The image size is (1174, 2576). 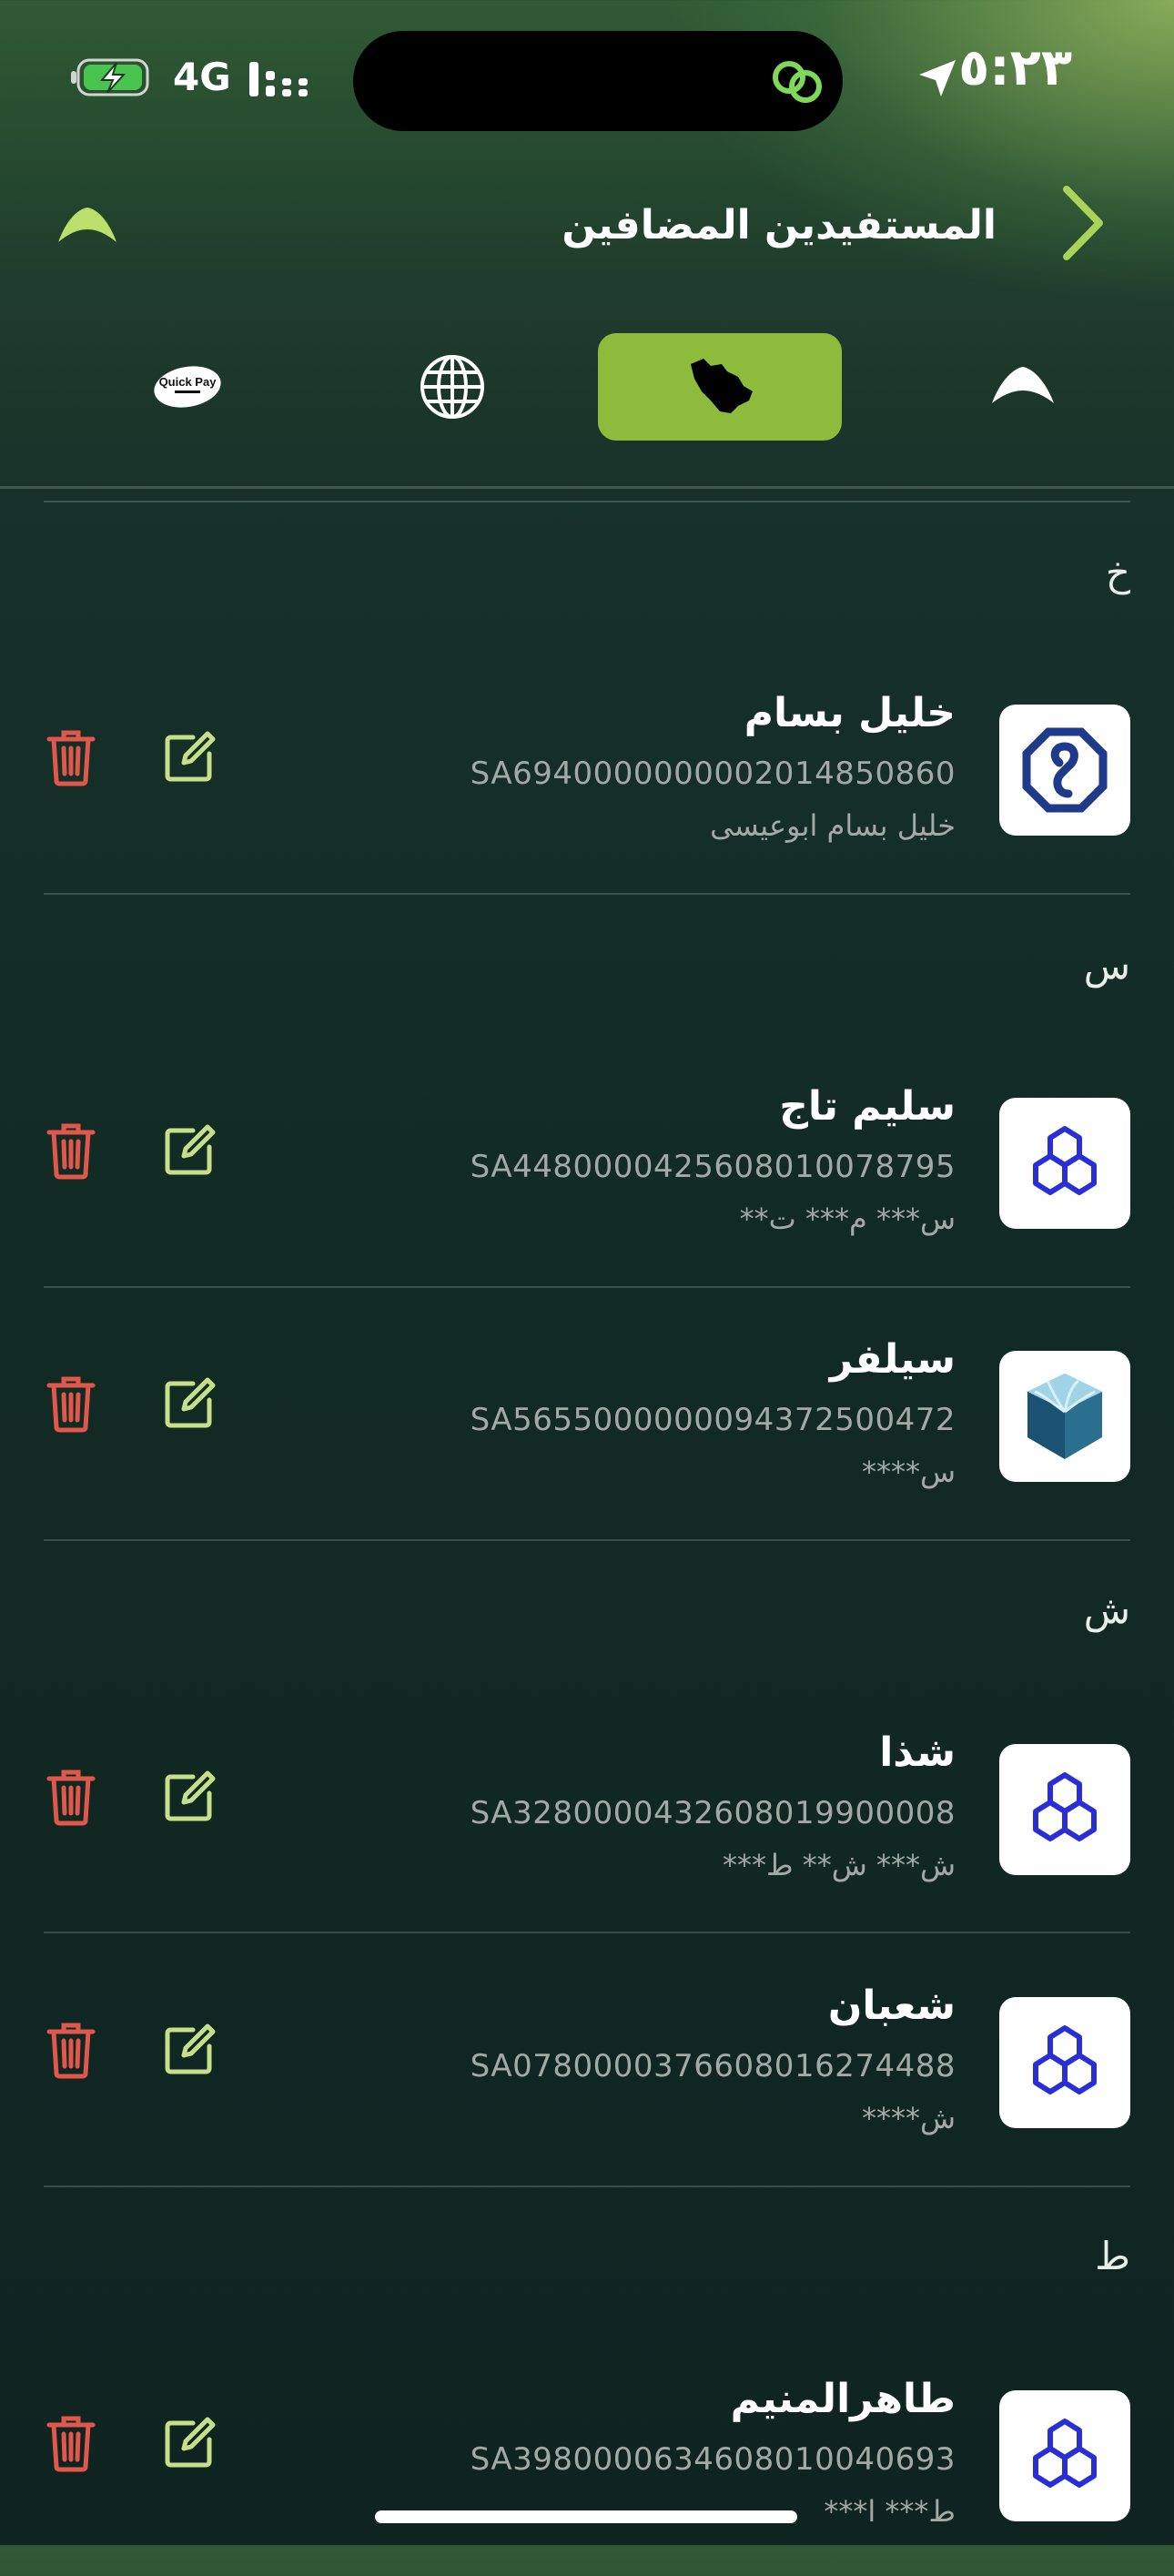 I want to click on beneficiary-fullname: خليل بسام ابوعيسى, so click(x=833, y=825).